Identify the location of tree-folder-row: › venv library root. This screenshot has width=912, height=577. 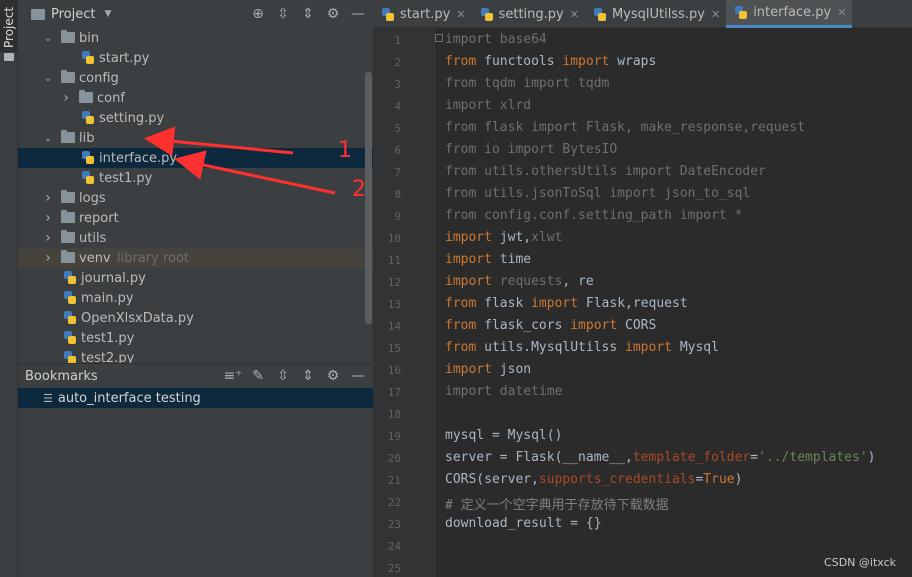
(195, 258).